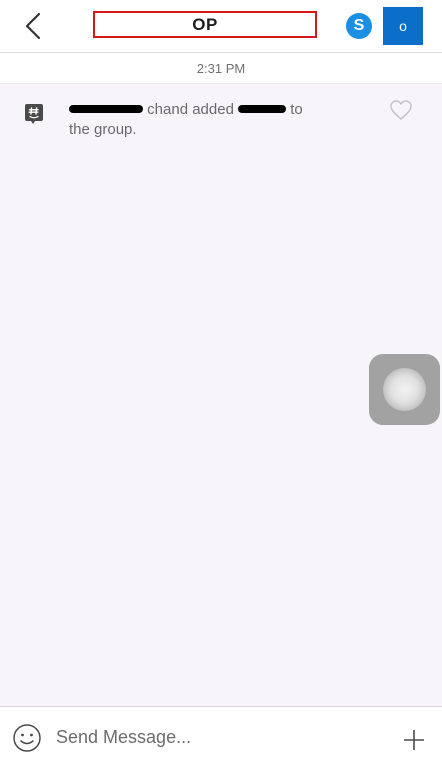  Describe the element at coordinates (401, 110) in the screenshot. I see `heart-icon` at that location.